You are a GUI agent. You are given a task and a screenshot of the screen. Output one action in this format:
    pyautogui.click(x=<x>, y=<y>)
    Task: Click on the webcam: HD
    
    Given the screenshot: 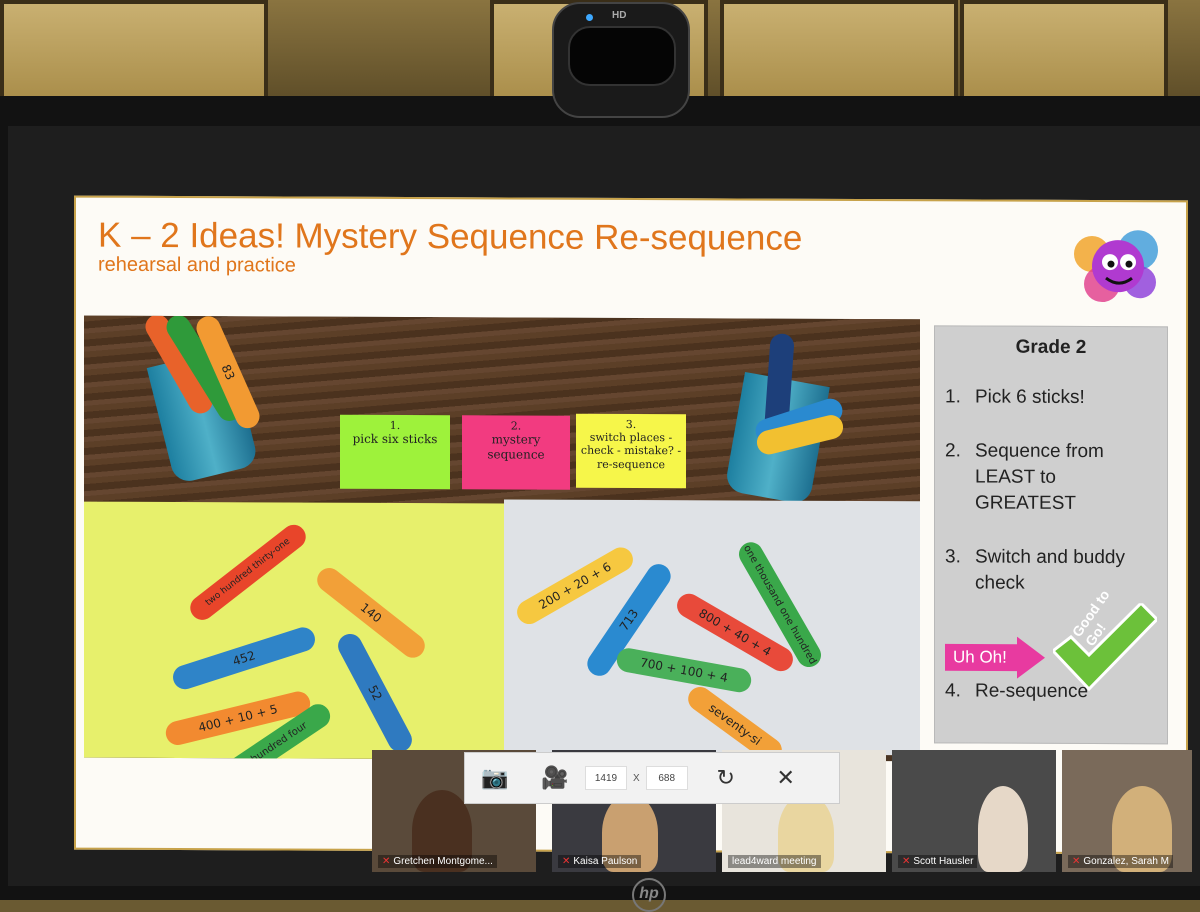 What is the action you would take?
    pyautogui.click(x=621, y=60)
    